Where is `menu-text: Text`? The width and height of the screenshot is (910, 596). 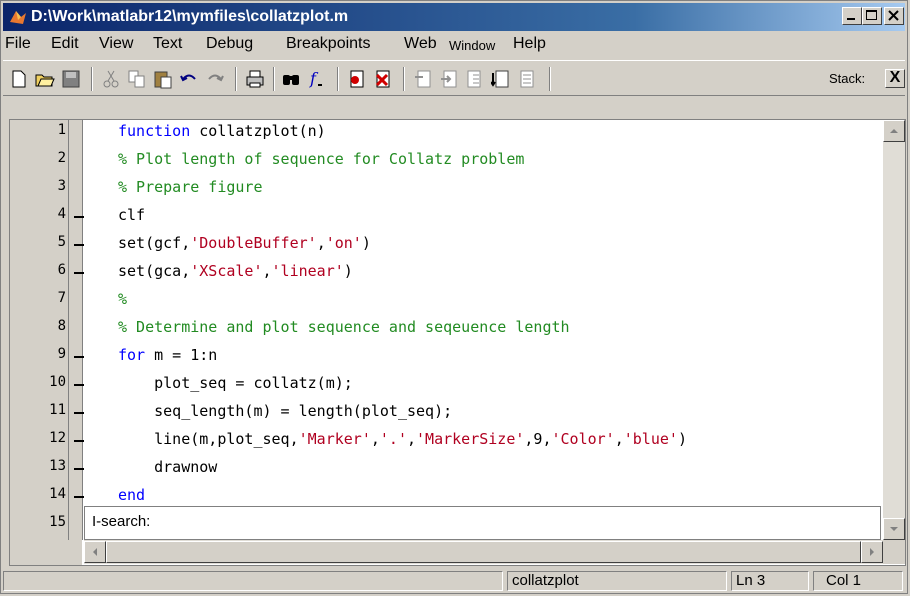 menu-text: Text is located at coordinates (167, 44).